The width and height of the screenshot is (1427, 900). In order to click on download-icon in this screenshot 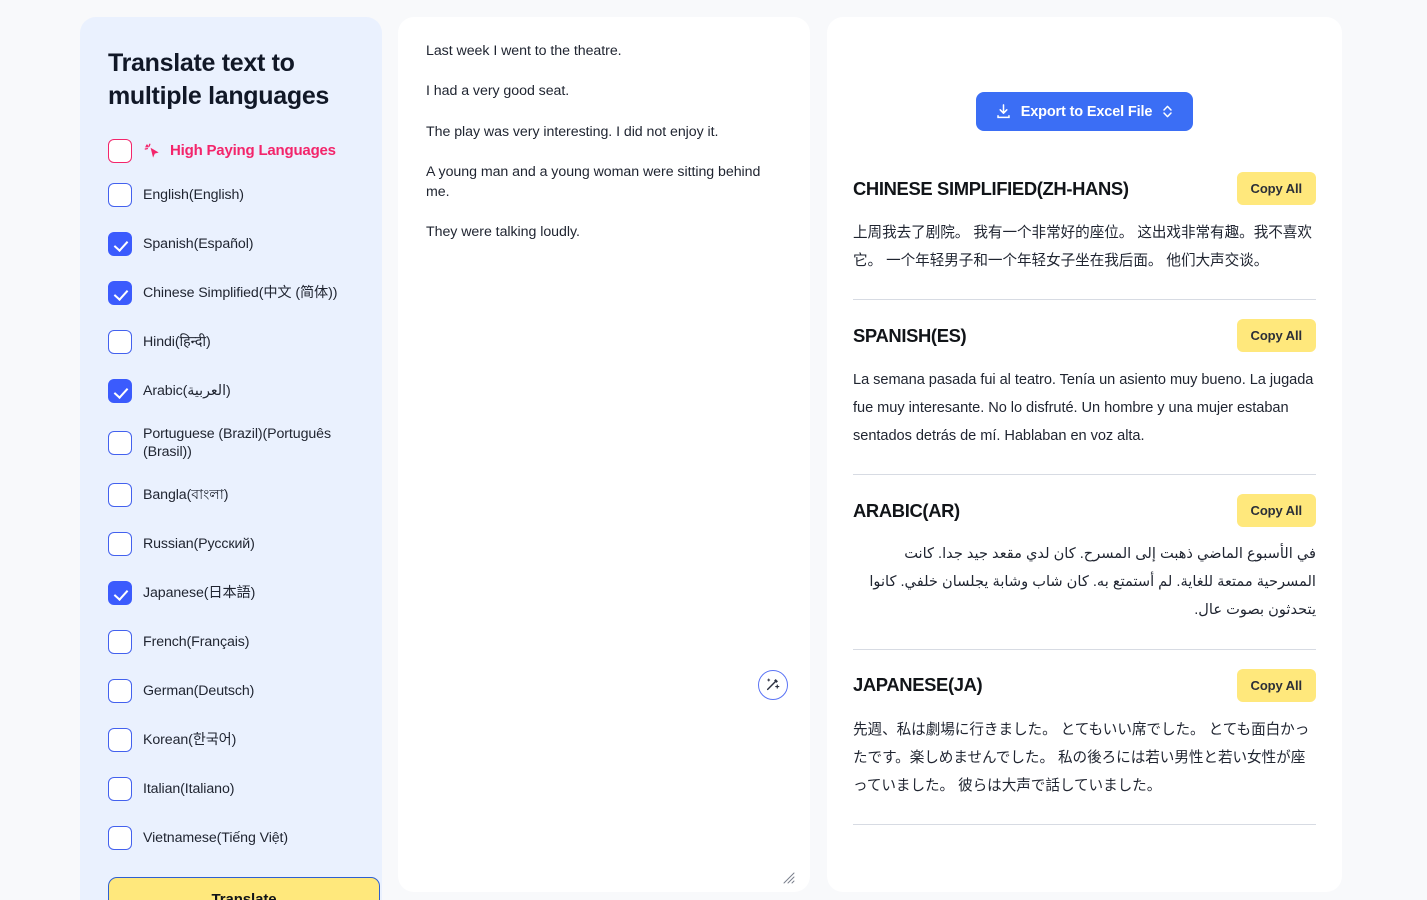, I will do `click(1003, 111)`.